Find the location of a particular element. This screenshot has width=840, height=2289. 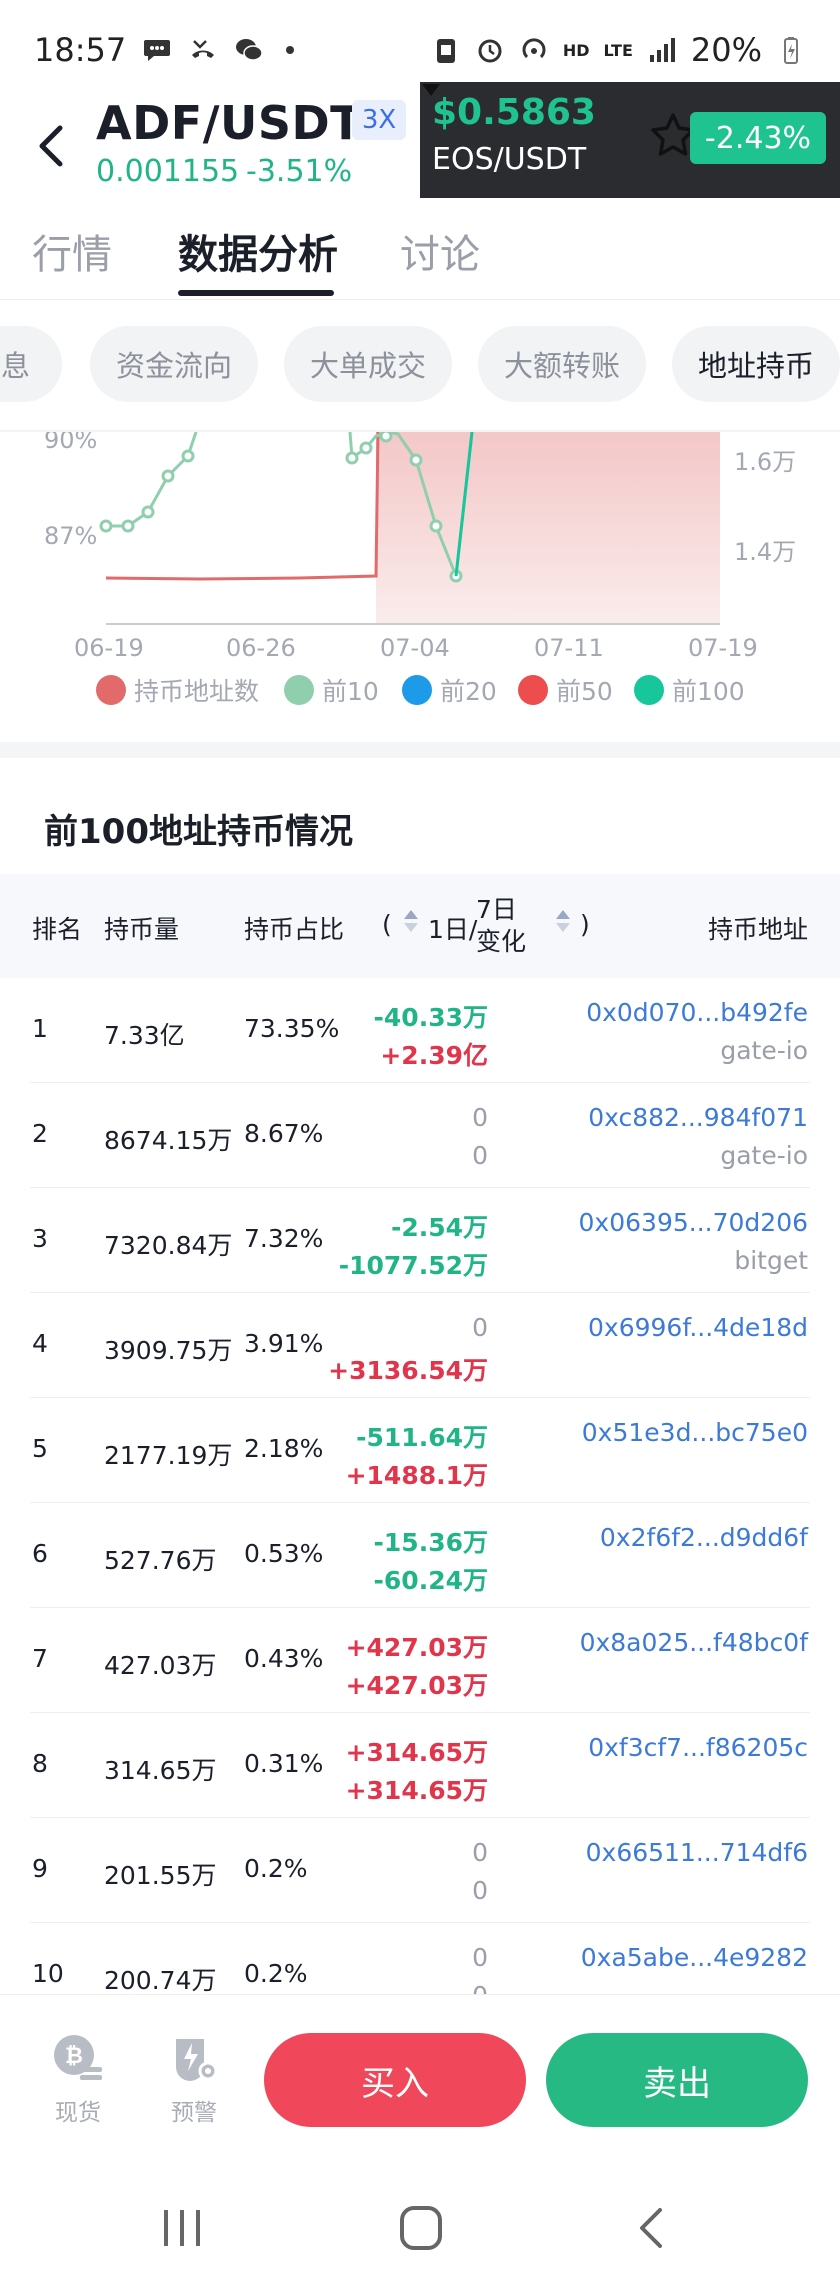

sort-7d-icon is located at coordinates (563, 921).